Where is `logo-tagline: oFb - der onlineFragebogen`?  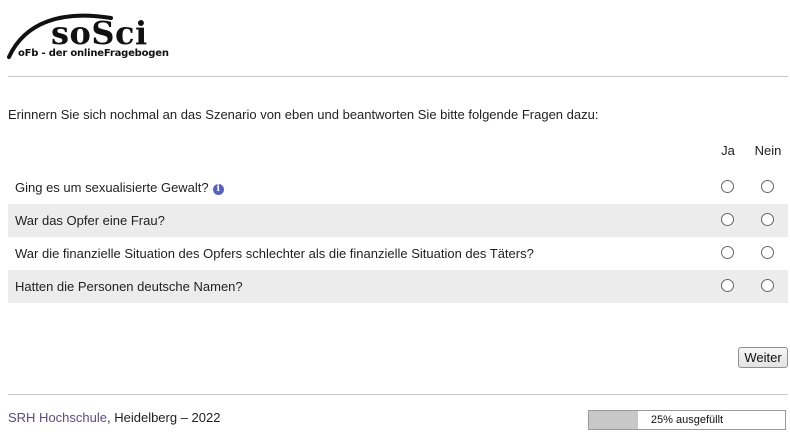 logo-tagline: oFb - der onlineFragebogen is located at coordinates (93, 53).